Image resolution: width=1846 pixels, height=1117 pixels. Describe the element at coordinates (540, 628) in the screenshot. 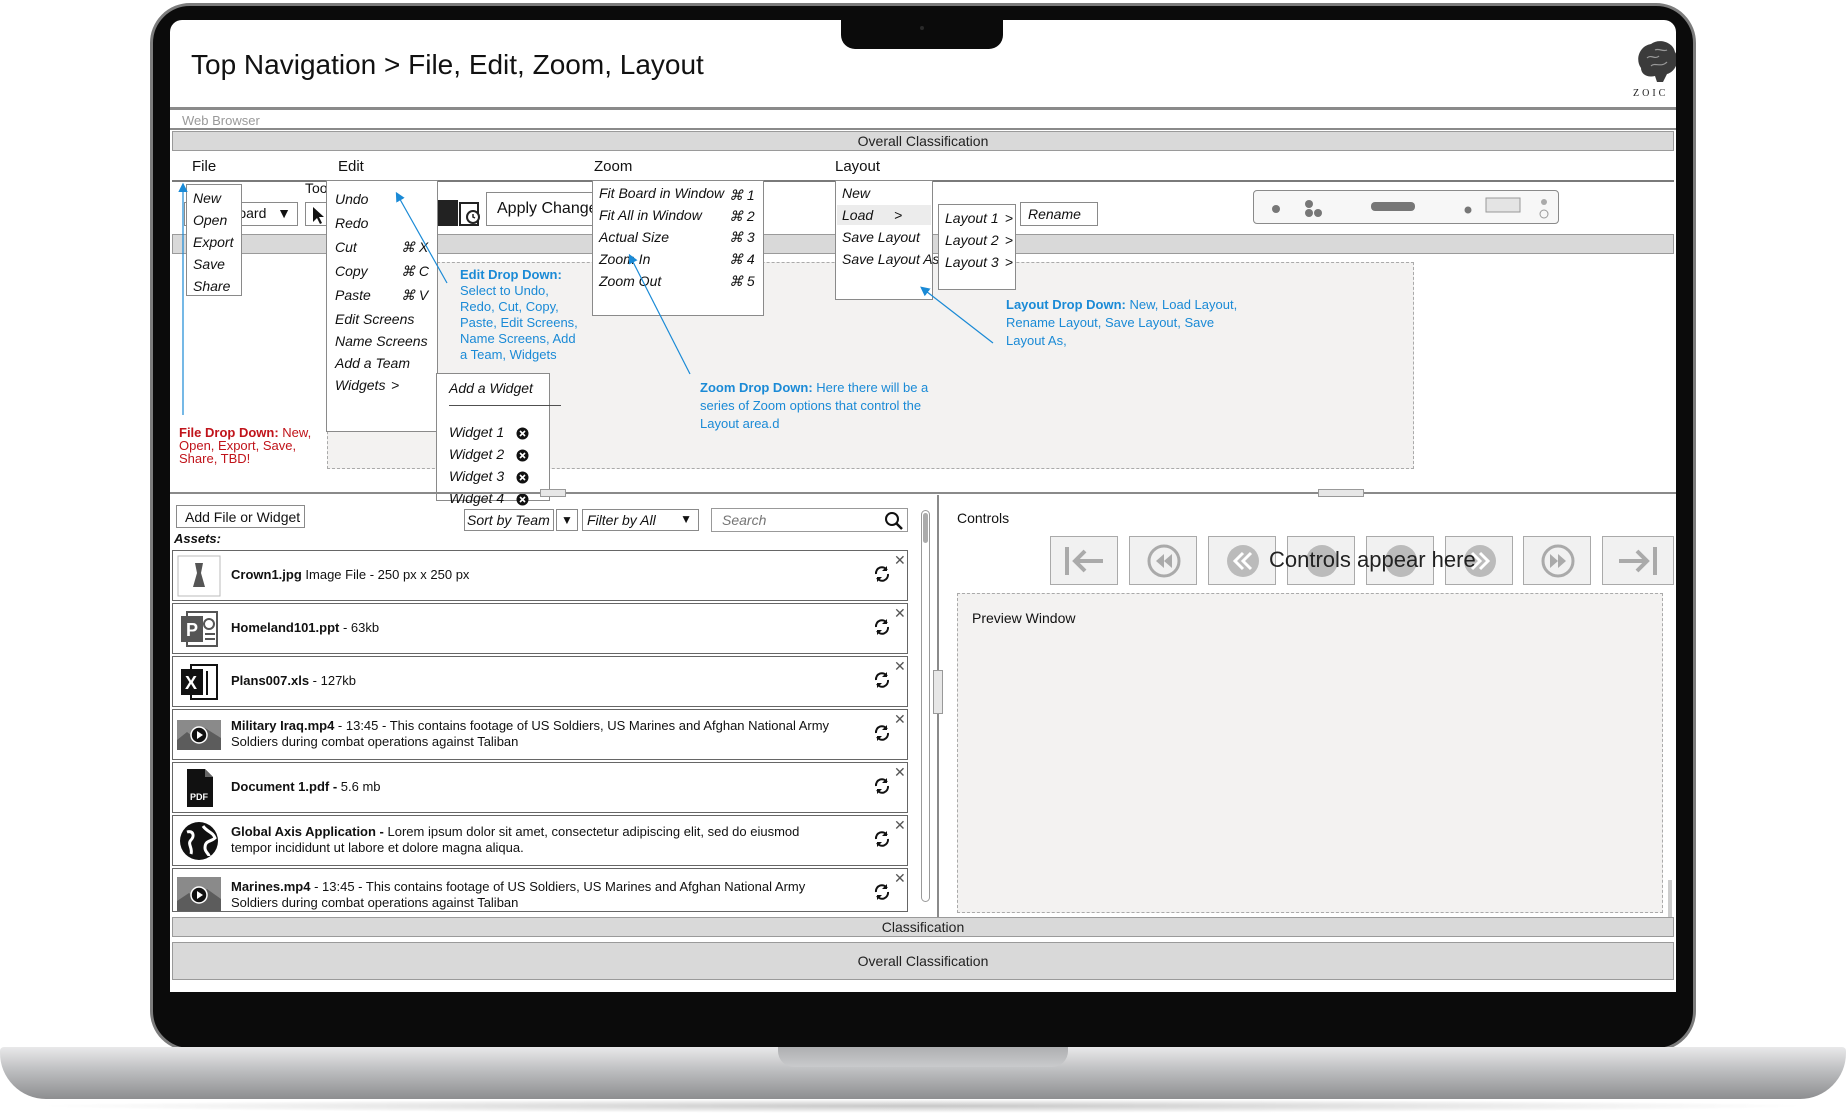

I see `asset-row-homeland101: P Homeland101.ppt - 63kb ✕` at that location.